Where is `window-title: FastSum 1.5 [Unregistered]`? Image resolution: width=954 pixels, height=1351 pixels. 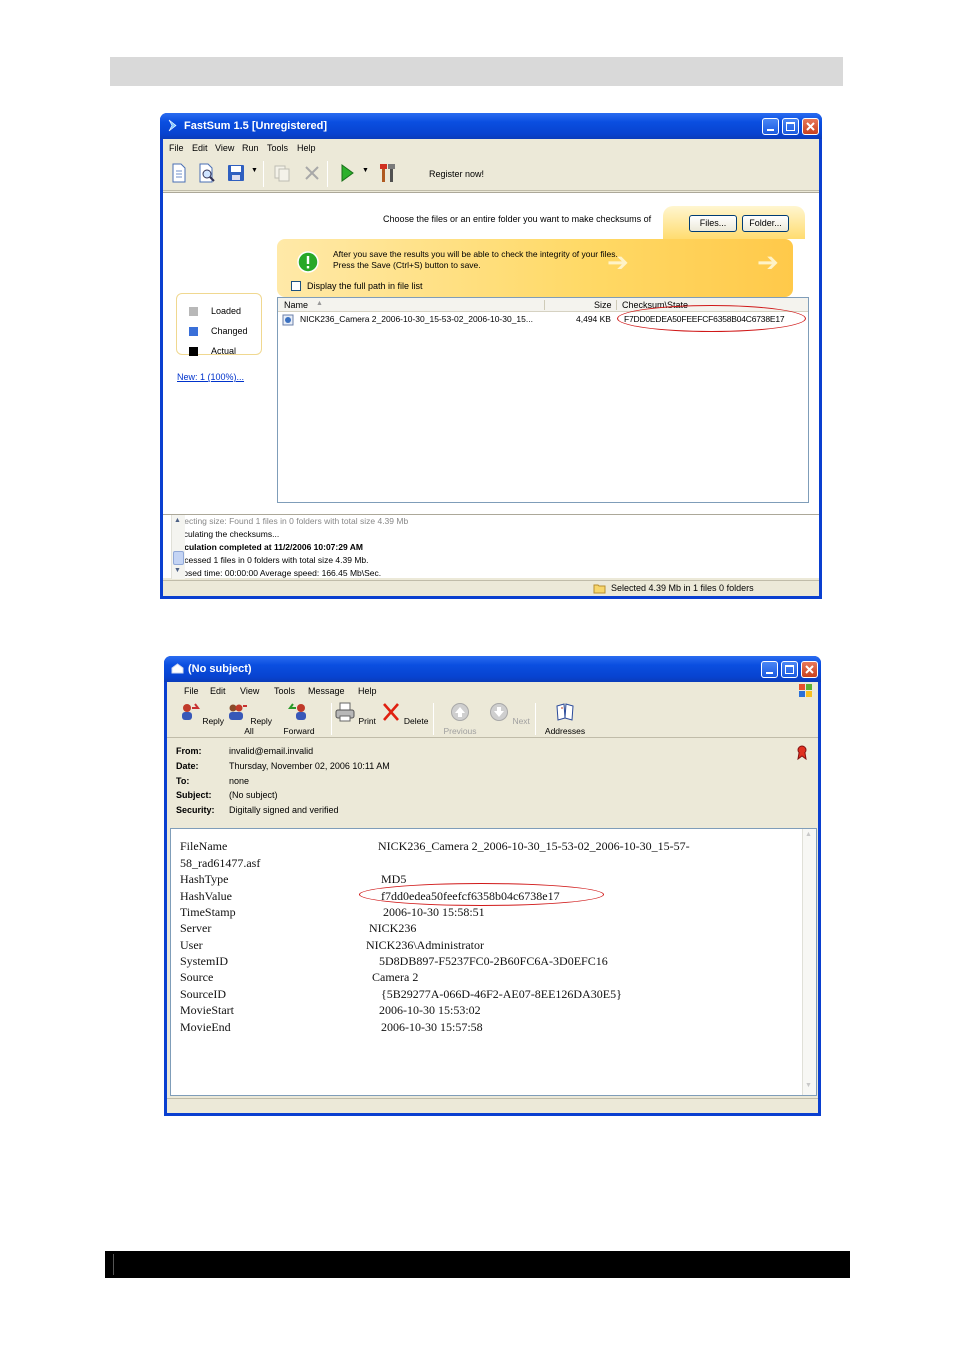
window-title: FastSum 1.5 [Unregistered] is located at coordinates (256, 126).